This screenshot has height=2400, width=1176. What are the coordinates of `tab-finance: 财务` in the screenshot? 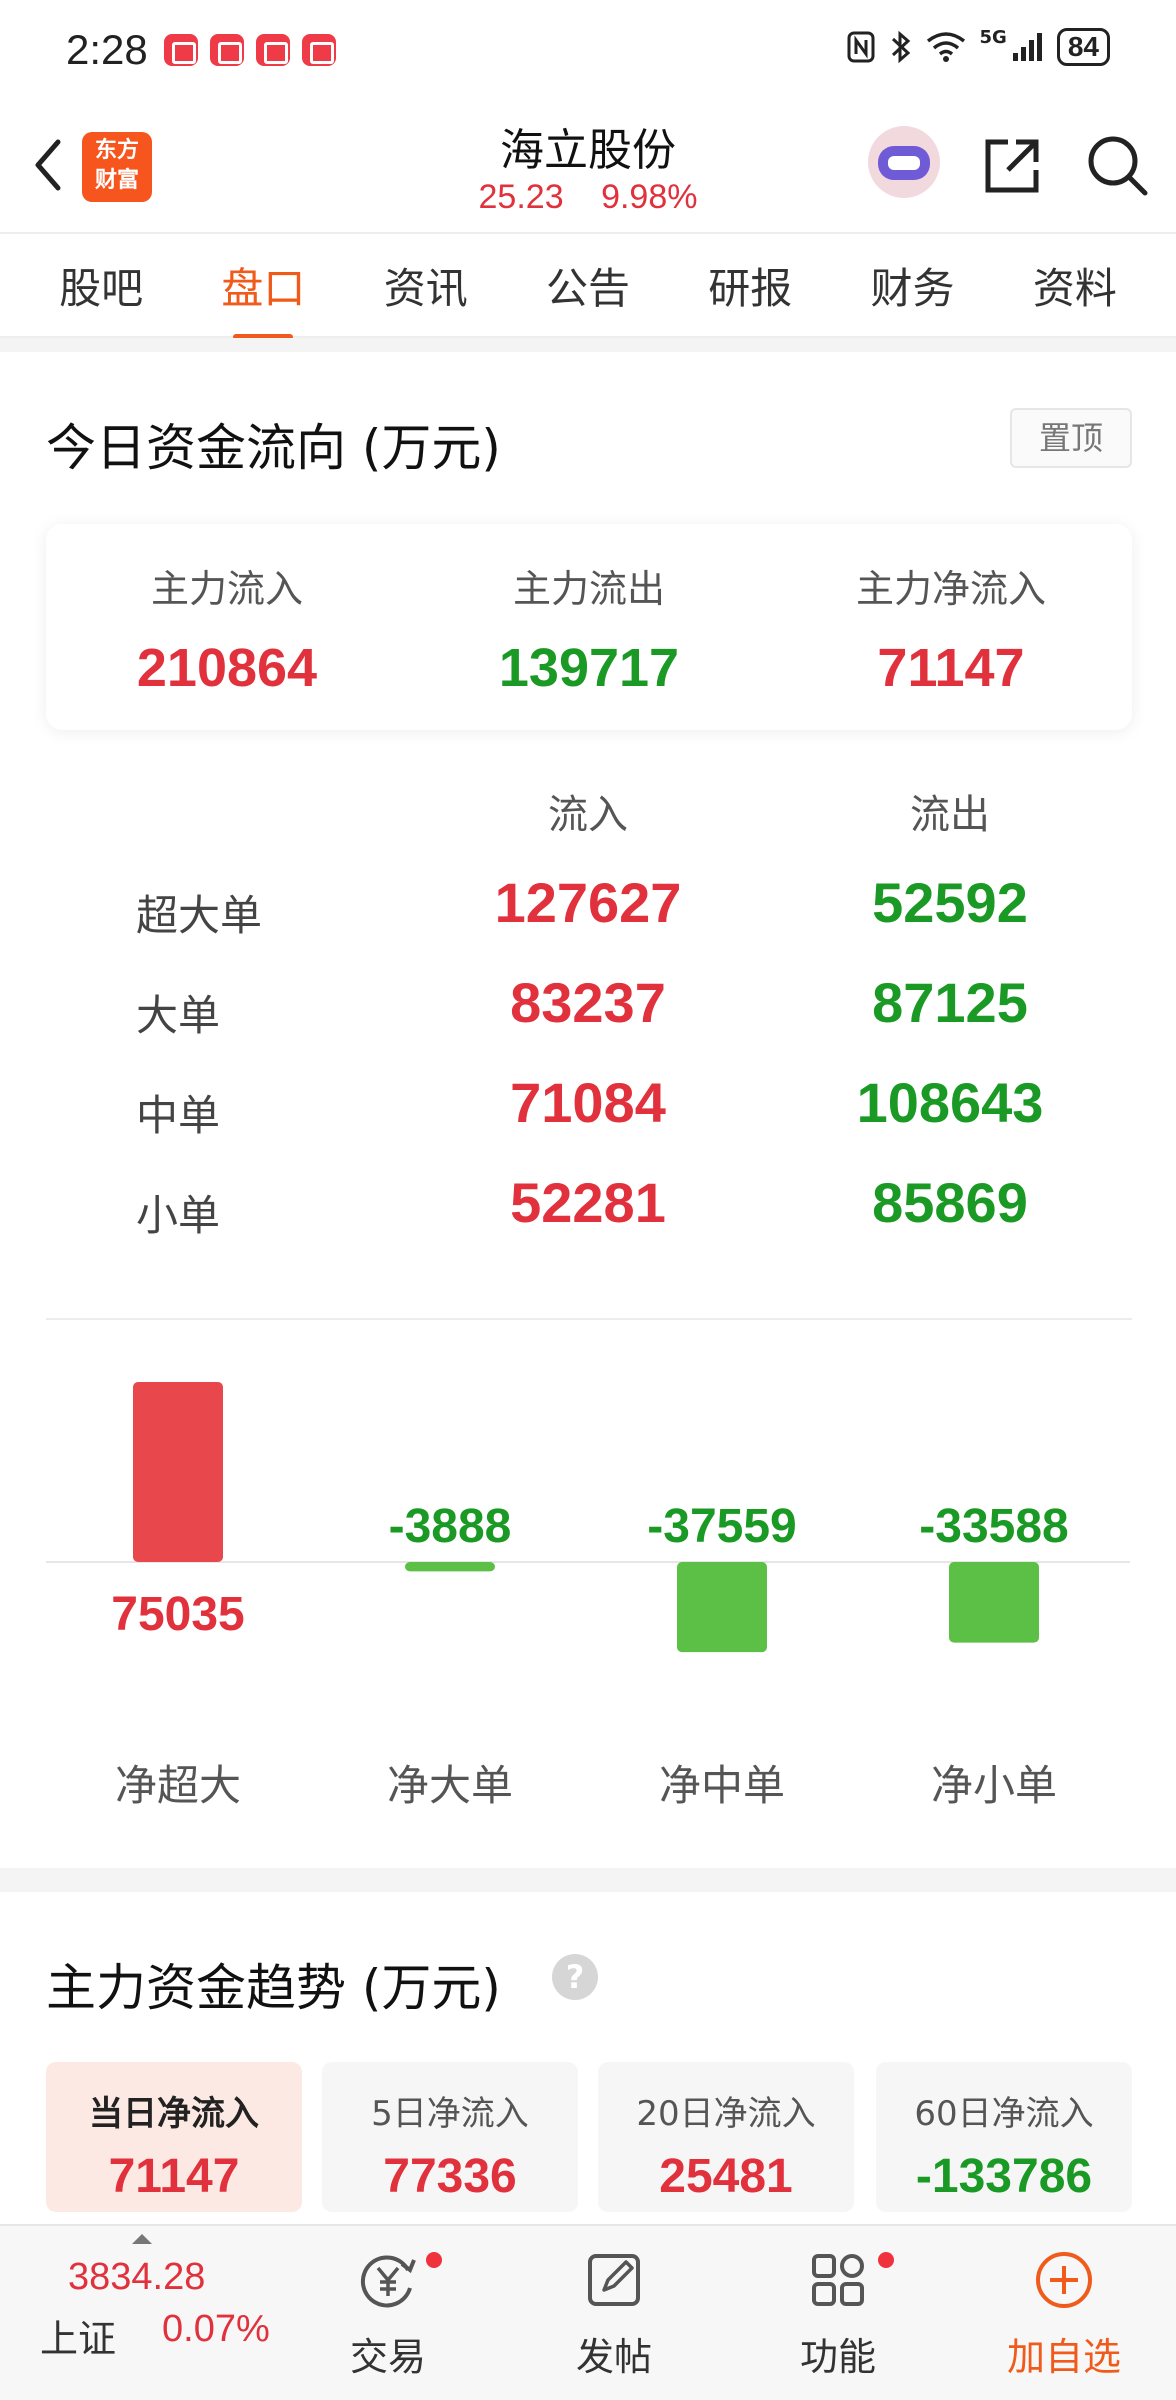 It's located at (913, 285).